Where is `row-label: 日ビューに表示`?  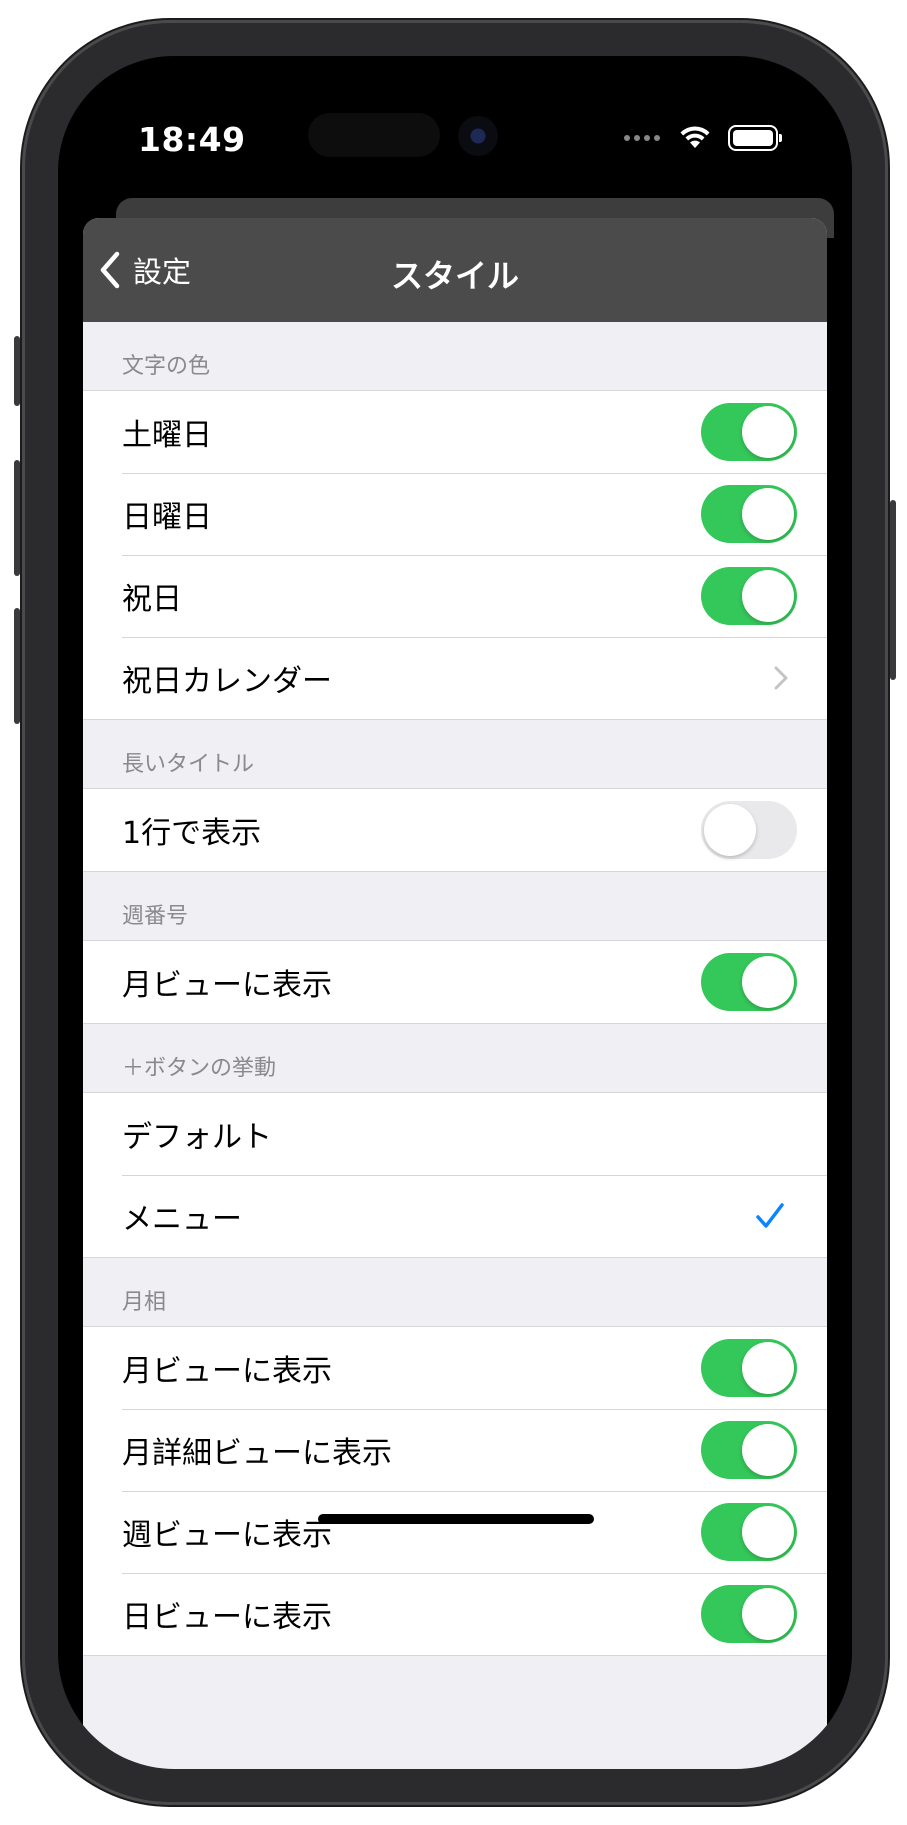 row-label: 日ビューに表示 is located at coordinates (227, 1617).